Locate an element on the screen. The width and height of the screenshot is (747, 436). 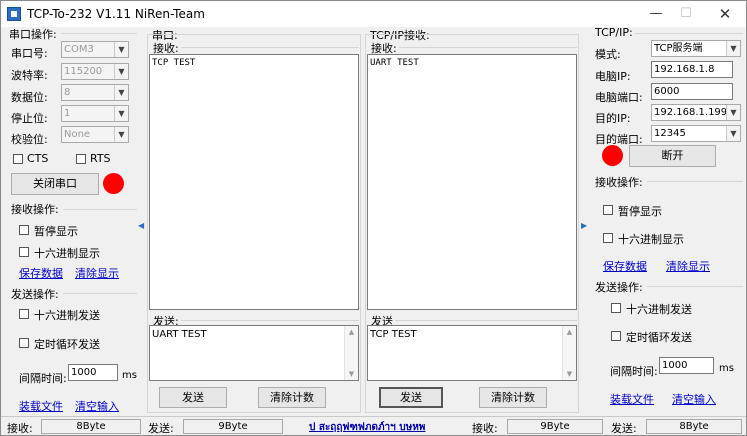
right-splitter: ▶ is located at coordinates (584, 221).